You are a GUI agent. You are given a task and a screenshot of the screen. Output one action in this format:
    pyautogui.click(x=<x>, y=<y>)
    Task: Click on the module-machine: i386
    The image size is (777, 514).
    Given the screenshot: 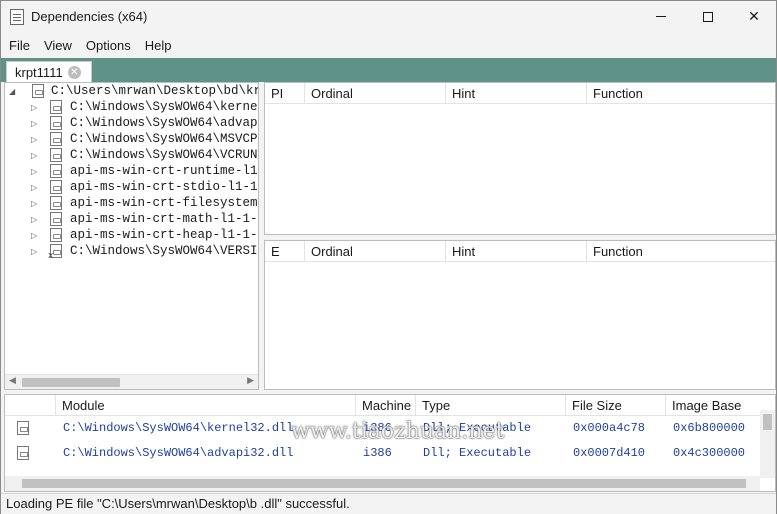 What is the action you would take?
    pyautogui.click(x=377, y=453)
    